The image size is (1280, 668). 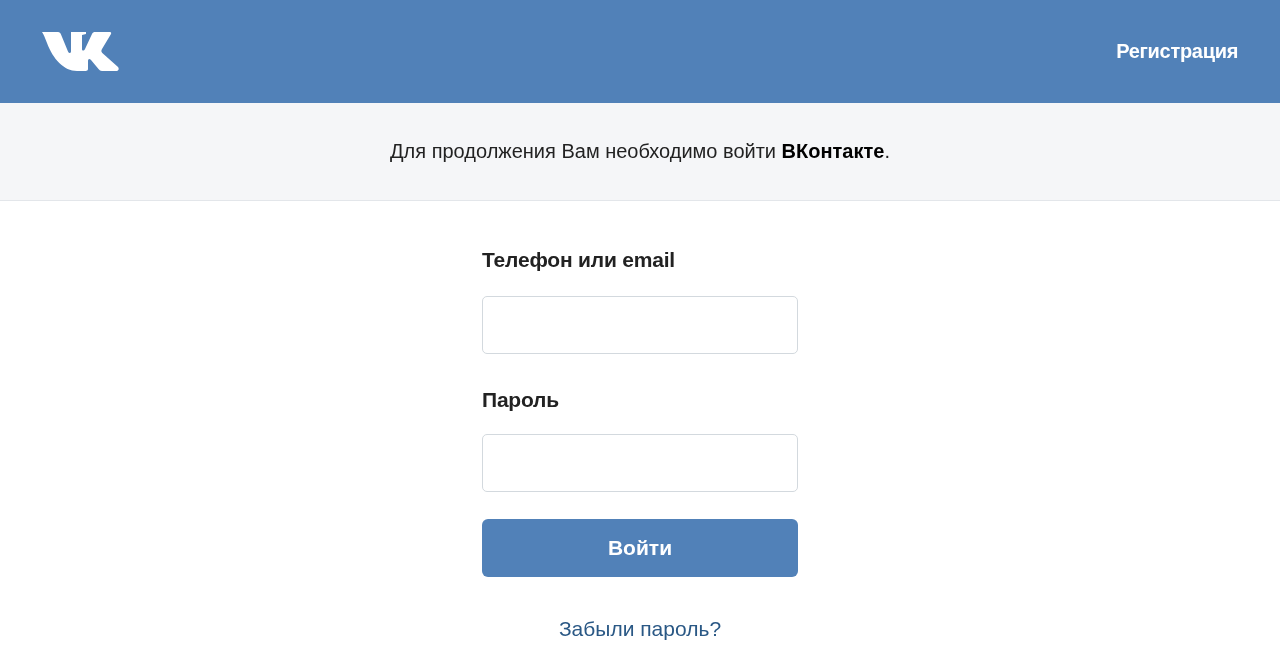 I want to click on login-field, so click(x=640, y=325).